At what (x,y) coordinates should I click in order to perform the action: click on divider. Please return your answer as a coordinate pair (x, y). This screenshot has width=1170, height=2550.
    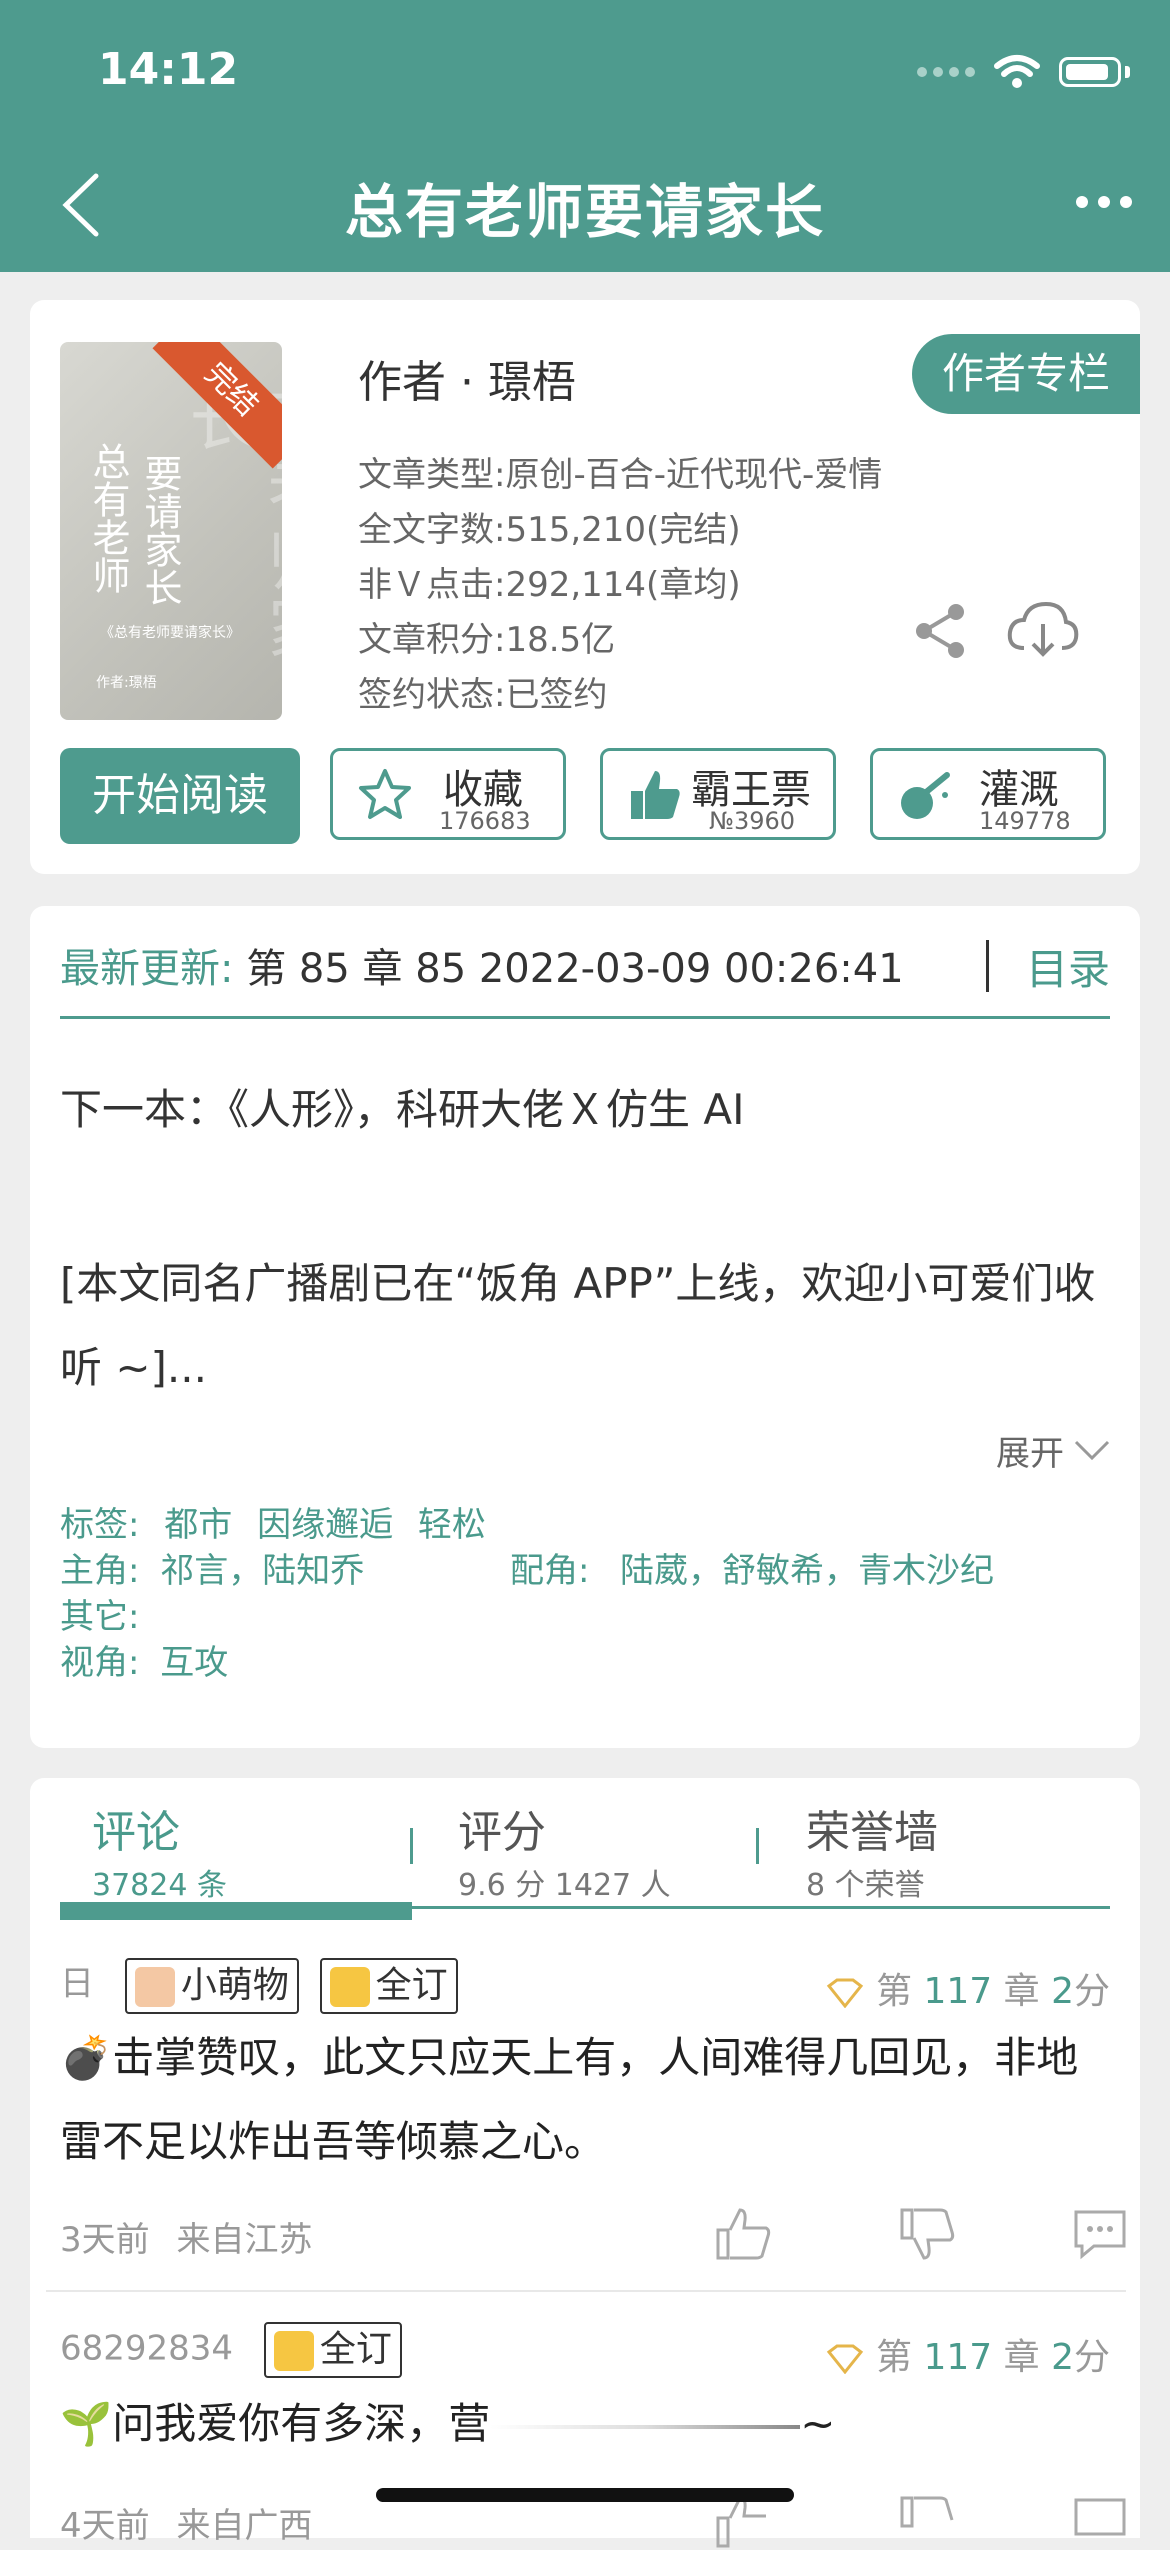
    Looking at the image, I should click on (987, 966).